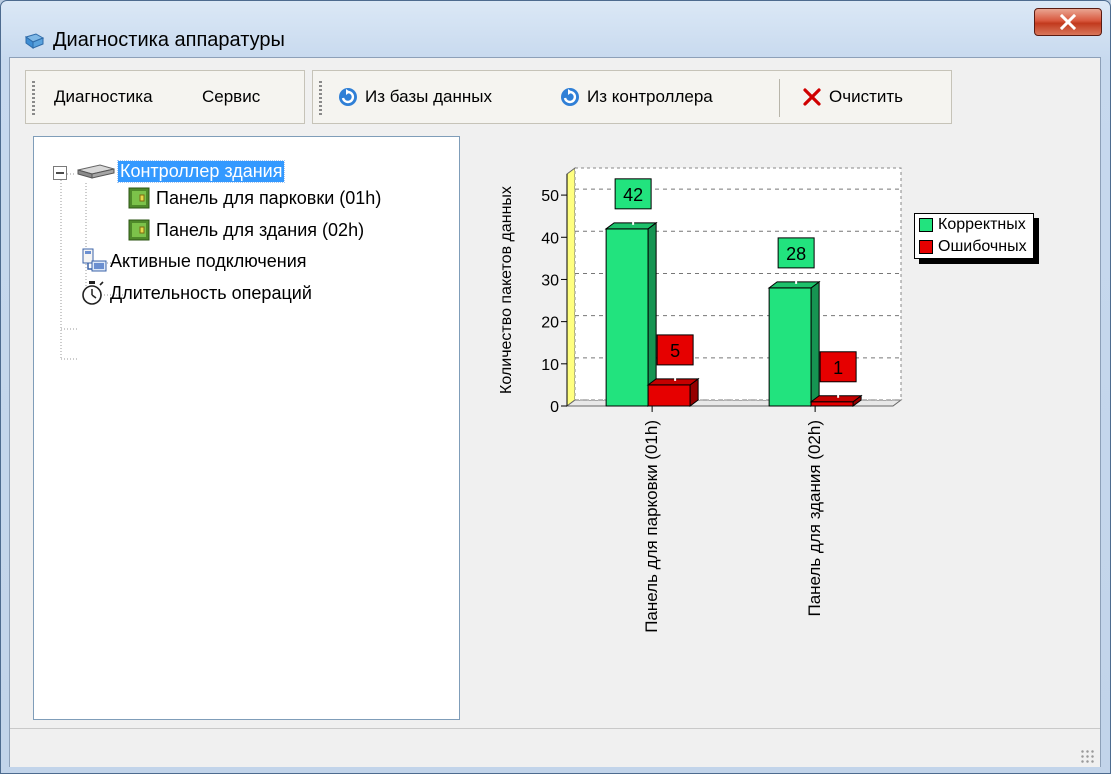  What do you see at coordinates (211, 292) in the screenshot?
I see `tree-node-operation-duration-label: Длительность операций` at bounding box center [211, 292].